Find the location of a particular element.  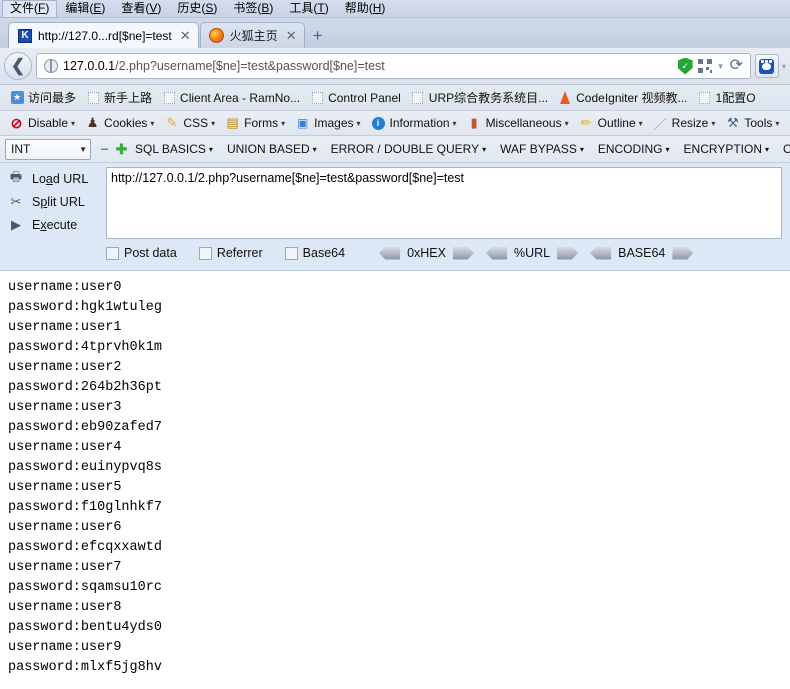

disable-icon: ⊘ is located at coordinates (16, 123).